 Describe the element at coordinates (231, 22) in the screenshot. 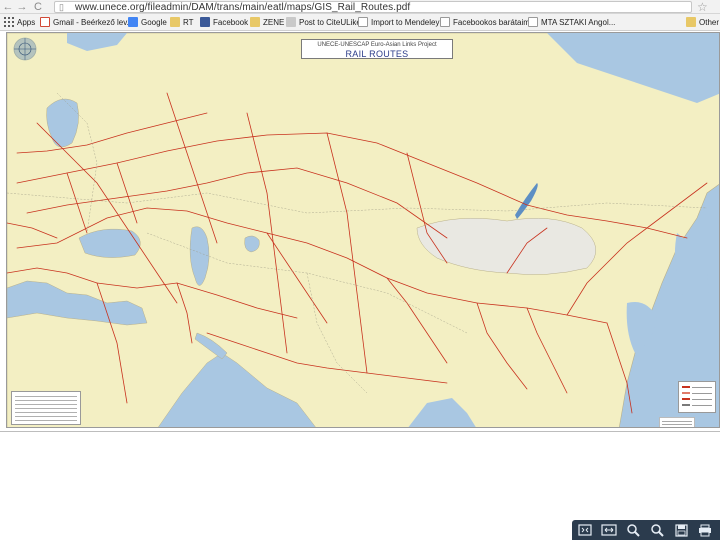

I see `bookmark-label: Facebook` at that location.